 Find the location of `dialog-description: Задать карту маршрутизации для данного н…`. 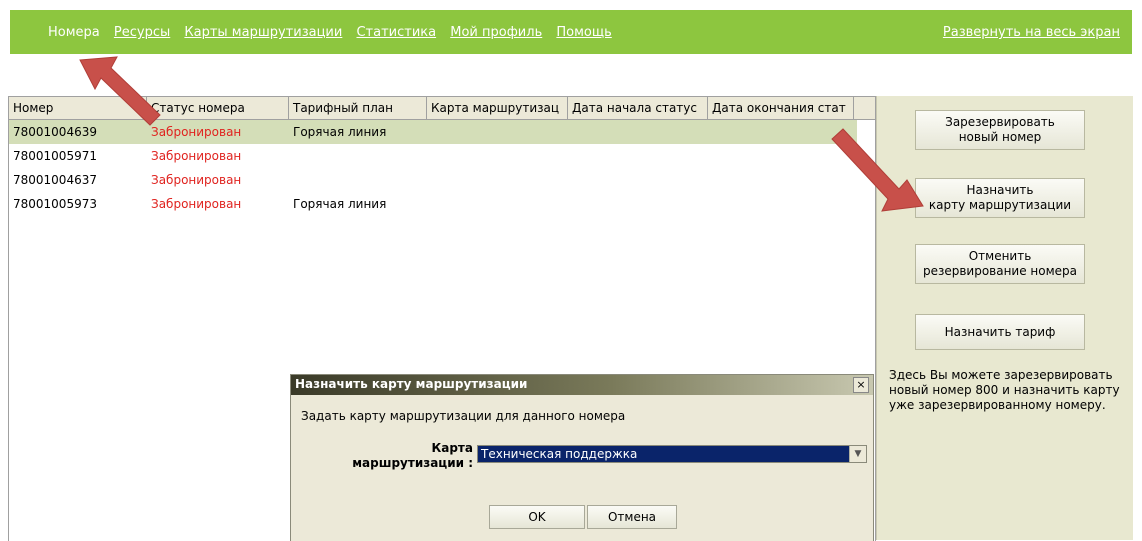

dialog-description: Задать карту маршрутизации для данного н… is located at coordinates (463, 416).